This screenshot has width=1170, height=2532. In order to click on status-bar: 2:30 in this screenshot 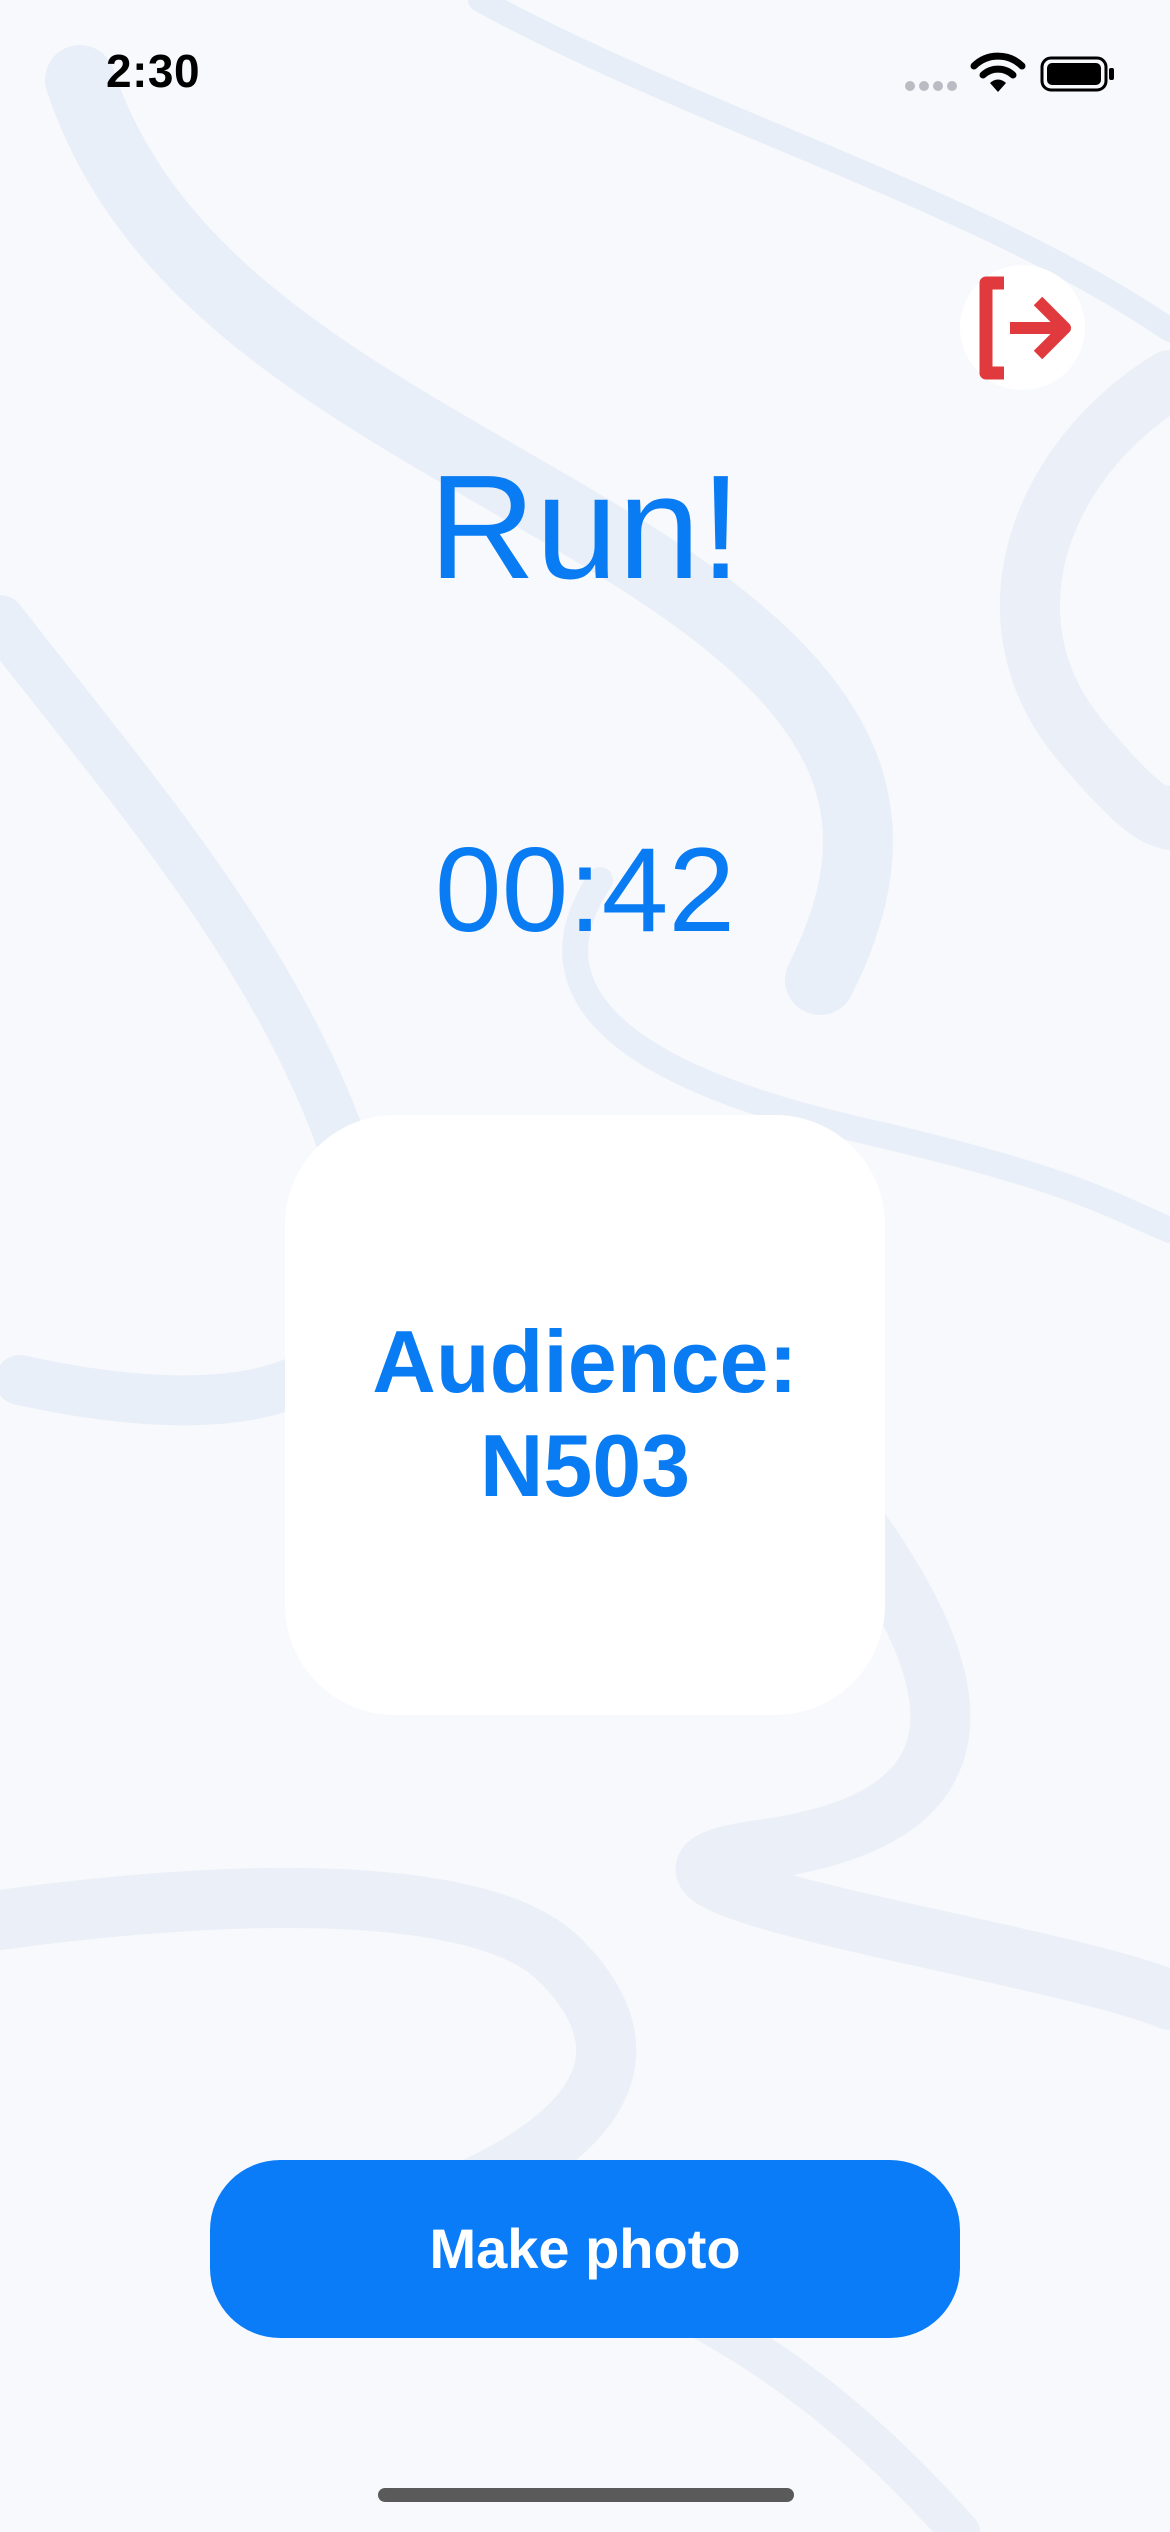, I will do `click(585, 75)`.